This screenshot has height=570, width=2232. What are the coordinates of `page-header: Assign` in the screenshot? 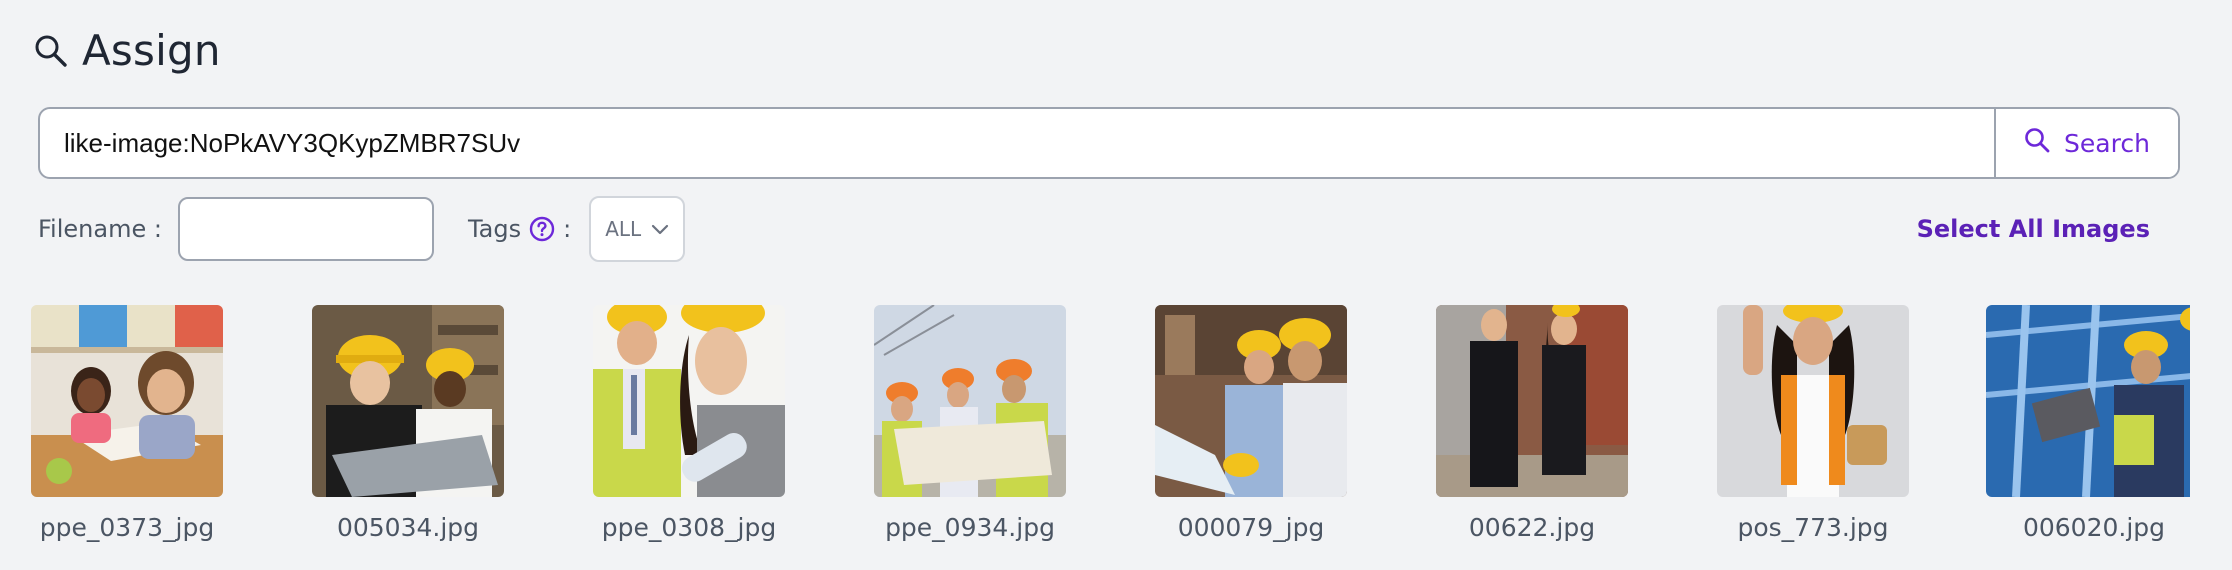 It's located at (127, 50).